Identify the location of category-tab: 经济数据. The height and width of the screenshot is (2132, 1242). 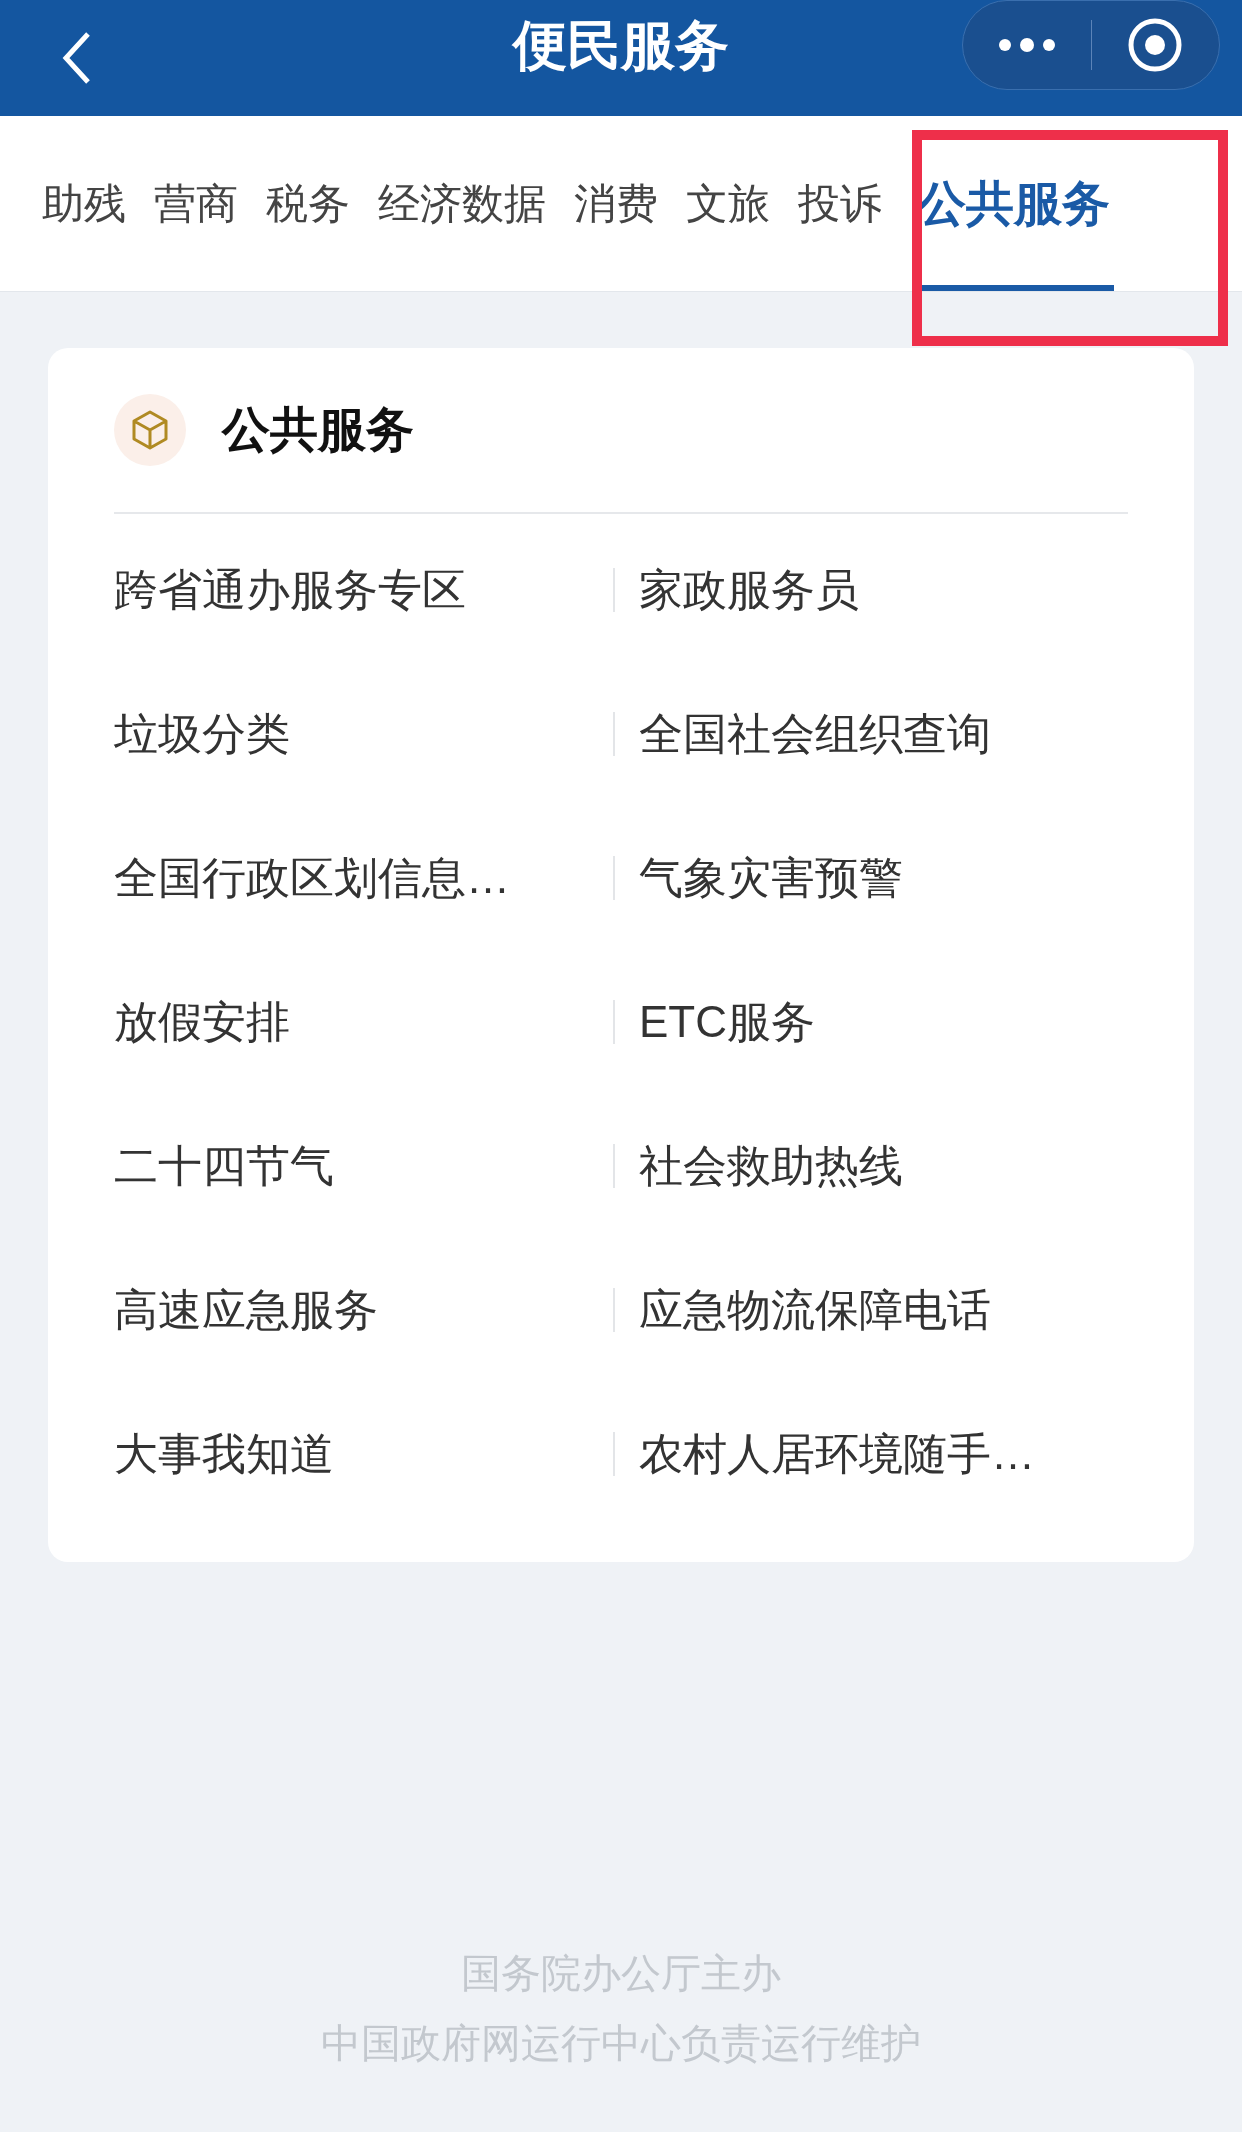
(462, 203).